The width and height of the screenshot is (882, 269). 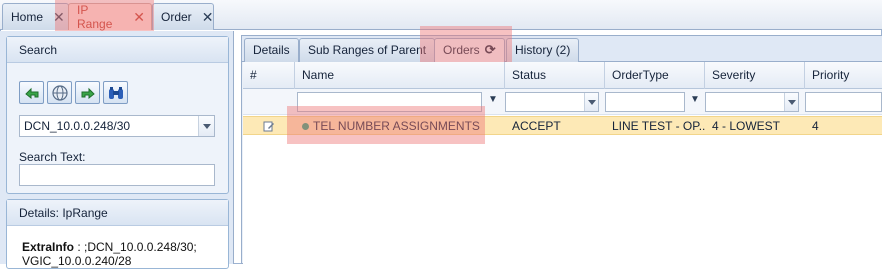 What do you see at coordinates (87, 92) in the screenshot?
I see `forward-arrow-icon` at bounding box center [87, 92].